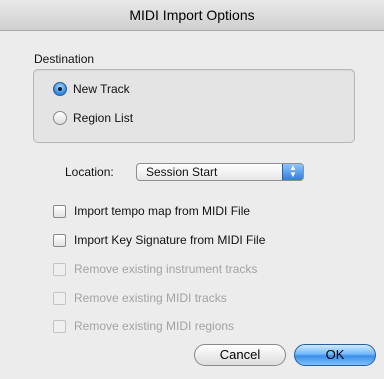  Describe the element at coordinates (162, 211) in the screenshot. I see `checkbox-label: Import tempo map from MIDI File` at that location.